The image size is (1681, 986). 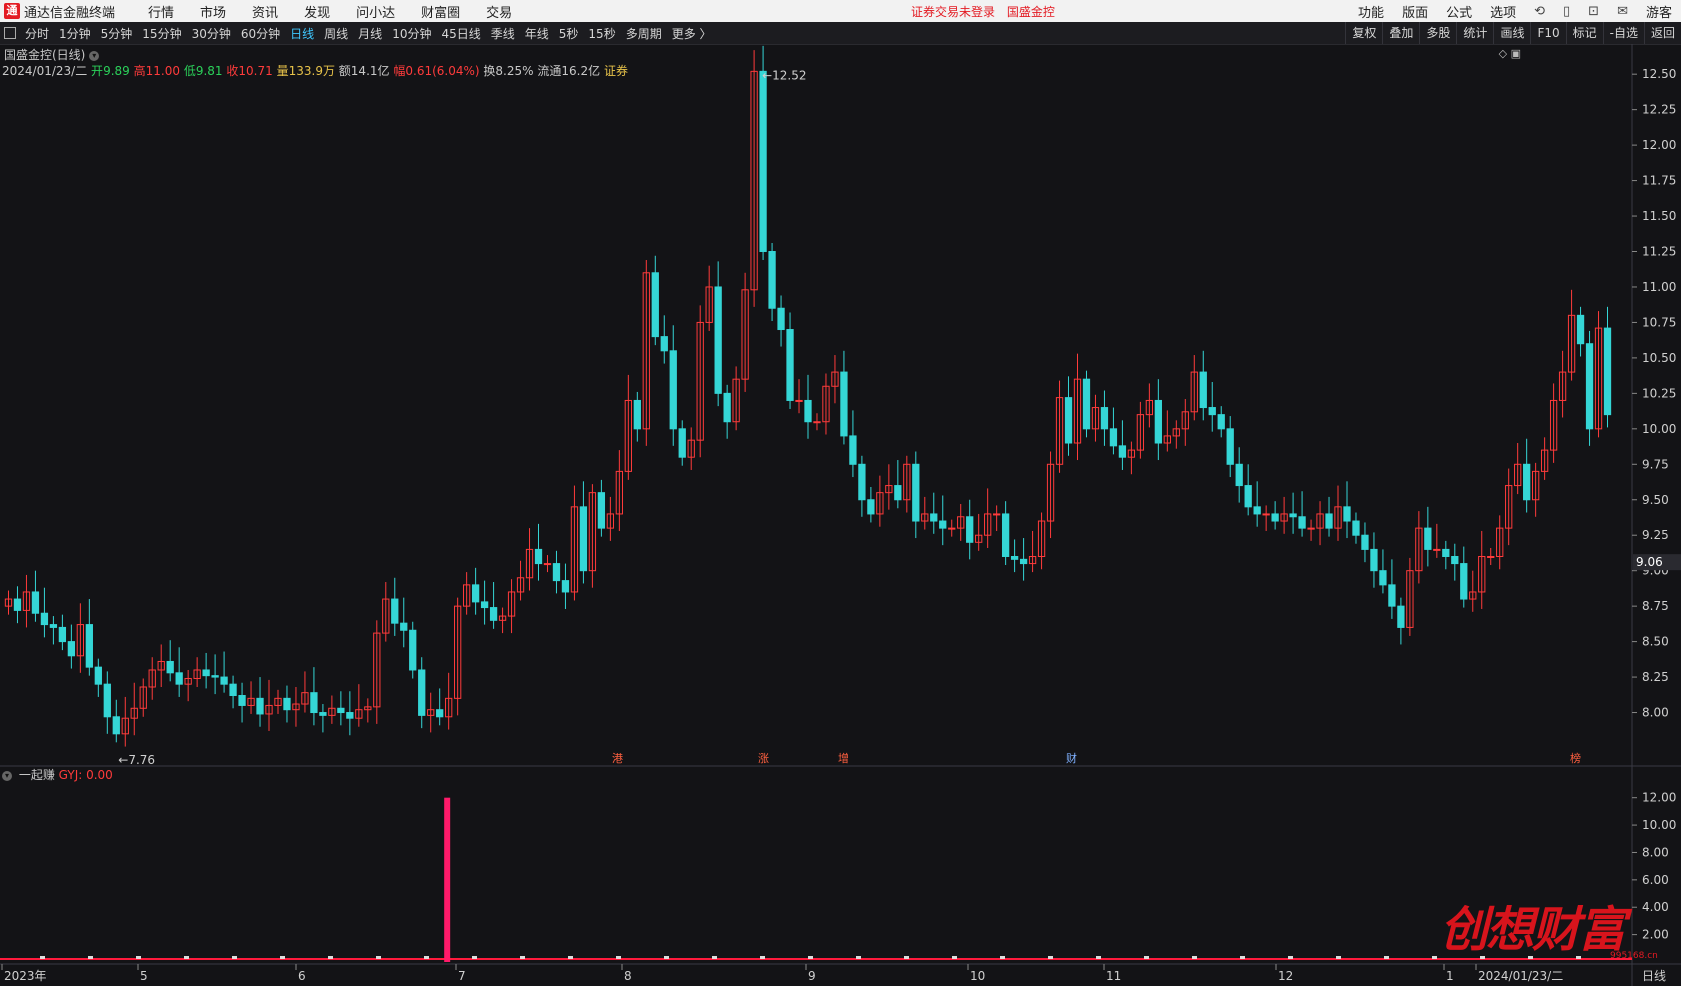 I want to click on login-notice: 证券交易未登录 国盛金控, so click(x=987, y=11).